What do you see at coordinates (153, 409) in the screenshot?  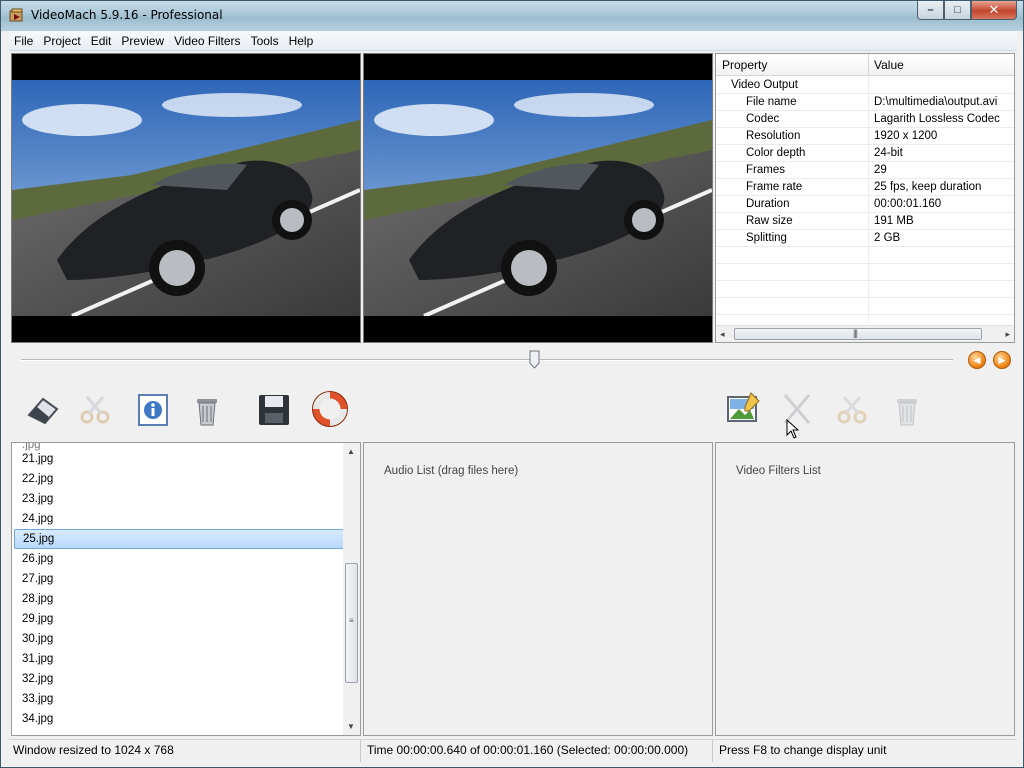 I see `info-icon` at bounding box center [153, 409].